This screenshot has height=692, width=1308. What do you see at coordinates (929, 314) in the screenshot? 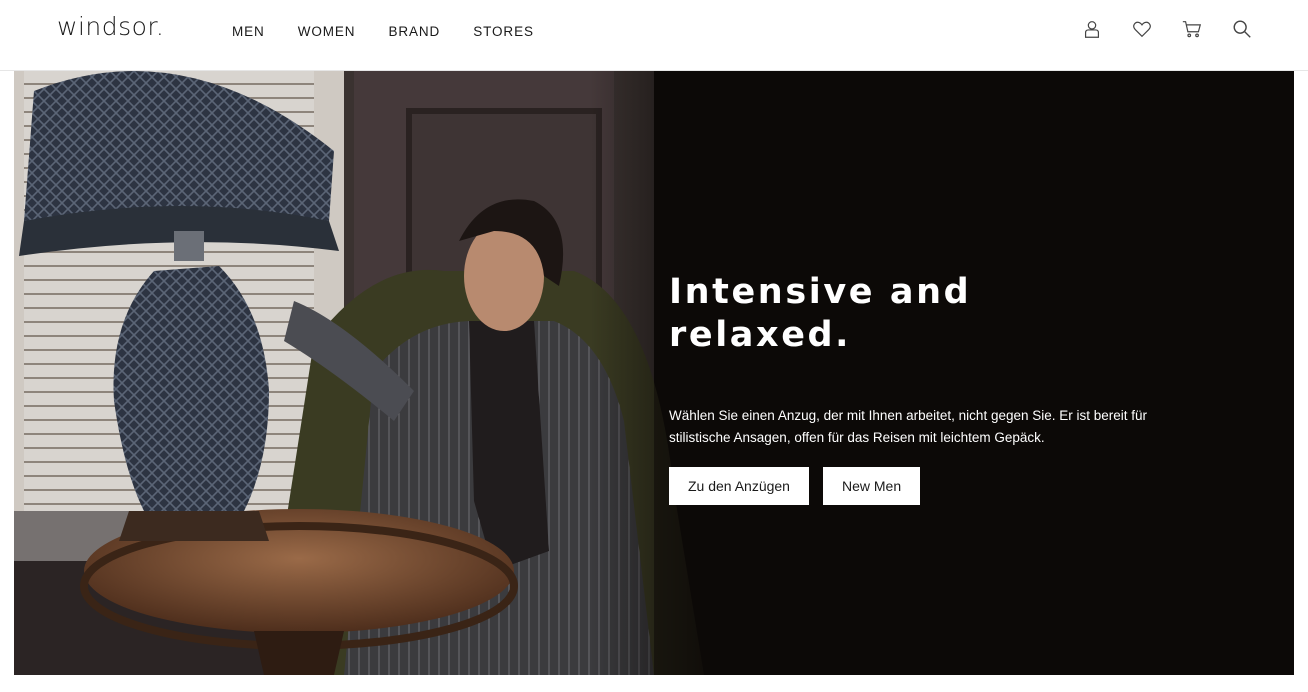
I see `hero-title: Intensive and relaxed.` at bounding box center [929, 314].